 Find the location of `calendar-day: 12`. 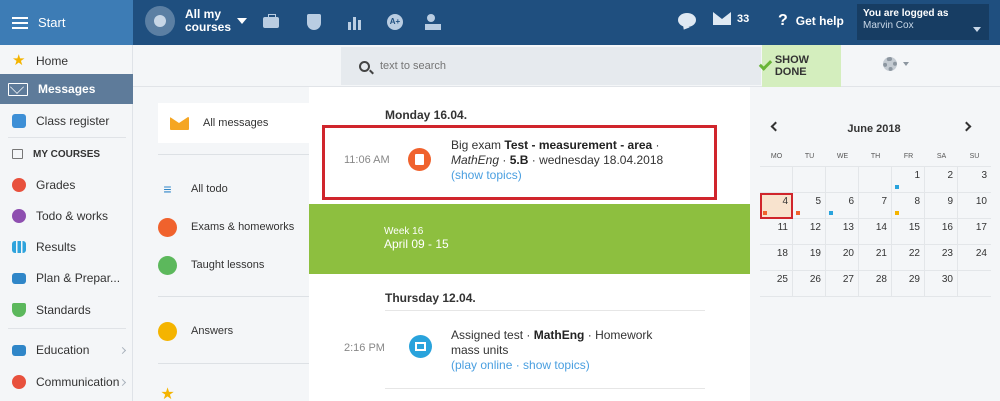

calendar-day: 12 is located at coordinates (809, 232).